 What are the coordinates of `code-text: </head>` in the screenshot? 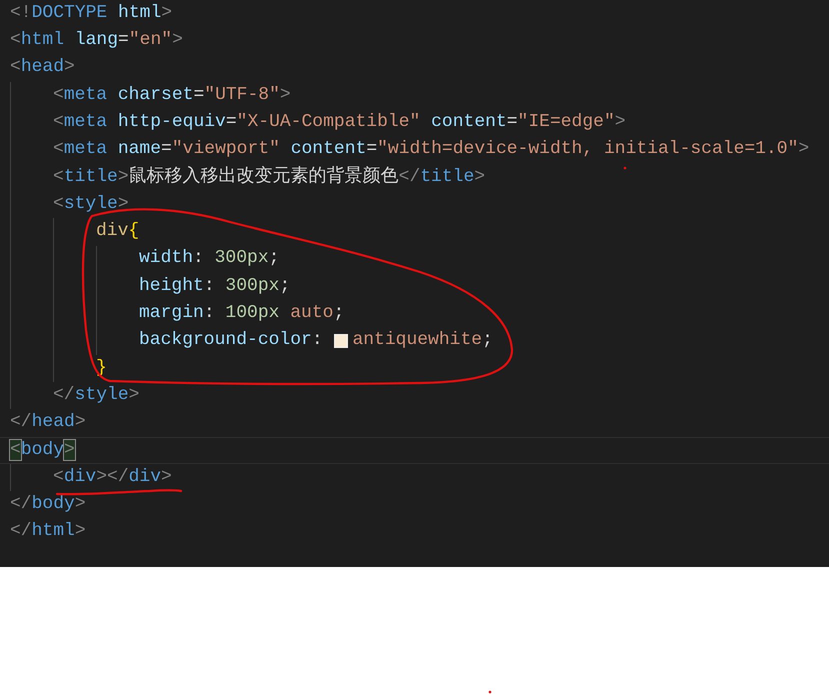 It's located at (48, 423).